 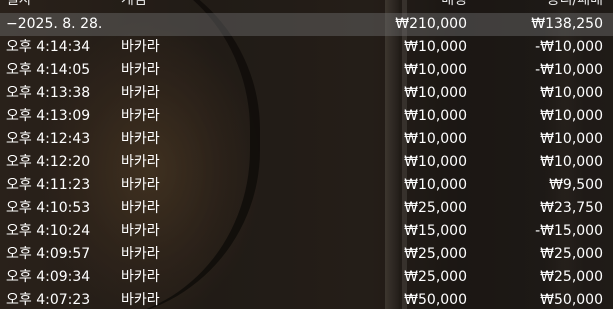 I want to click on table-row: 오후 4:12:43 바카라 ₩10,000 ₩10,000, so click(x=306, y=139).